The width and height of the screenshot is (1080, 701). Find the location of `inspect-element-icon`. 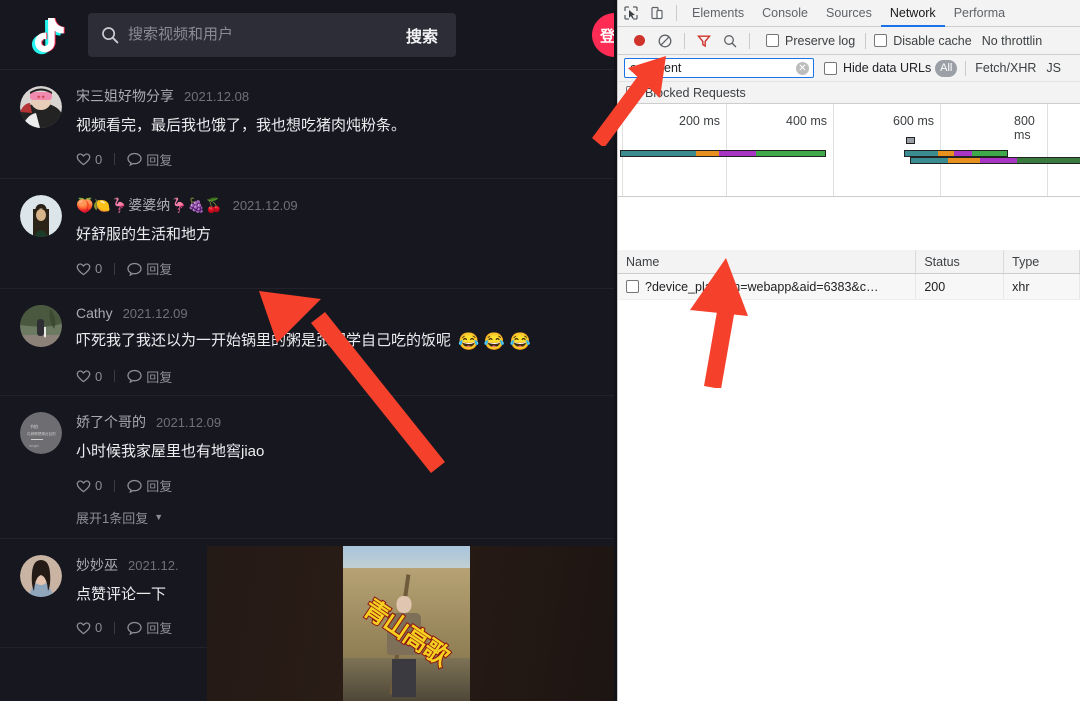

inspect-element-icon is located at coordinates (631, 13).